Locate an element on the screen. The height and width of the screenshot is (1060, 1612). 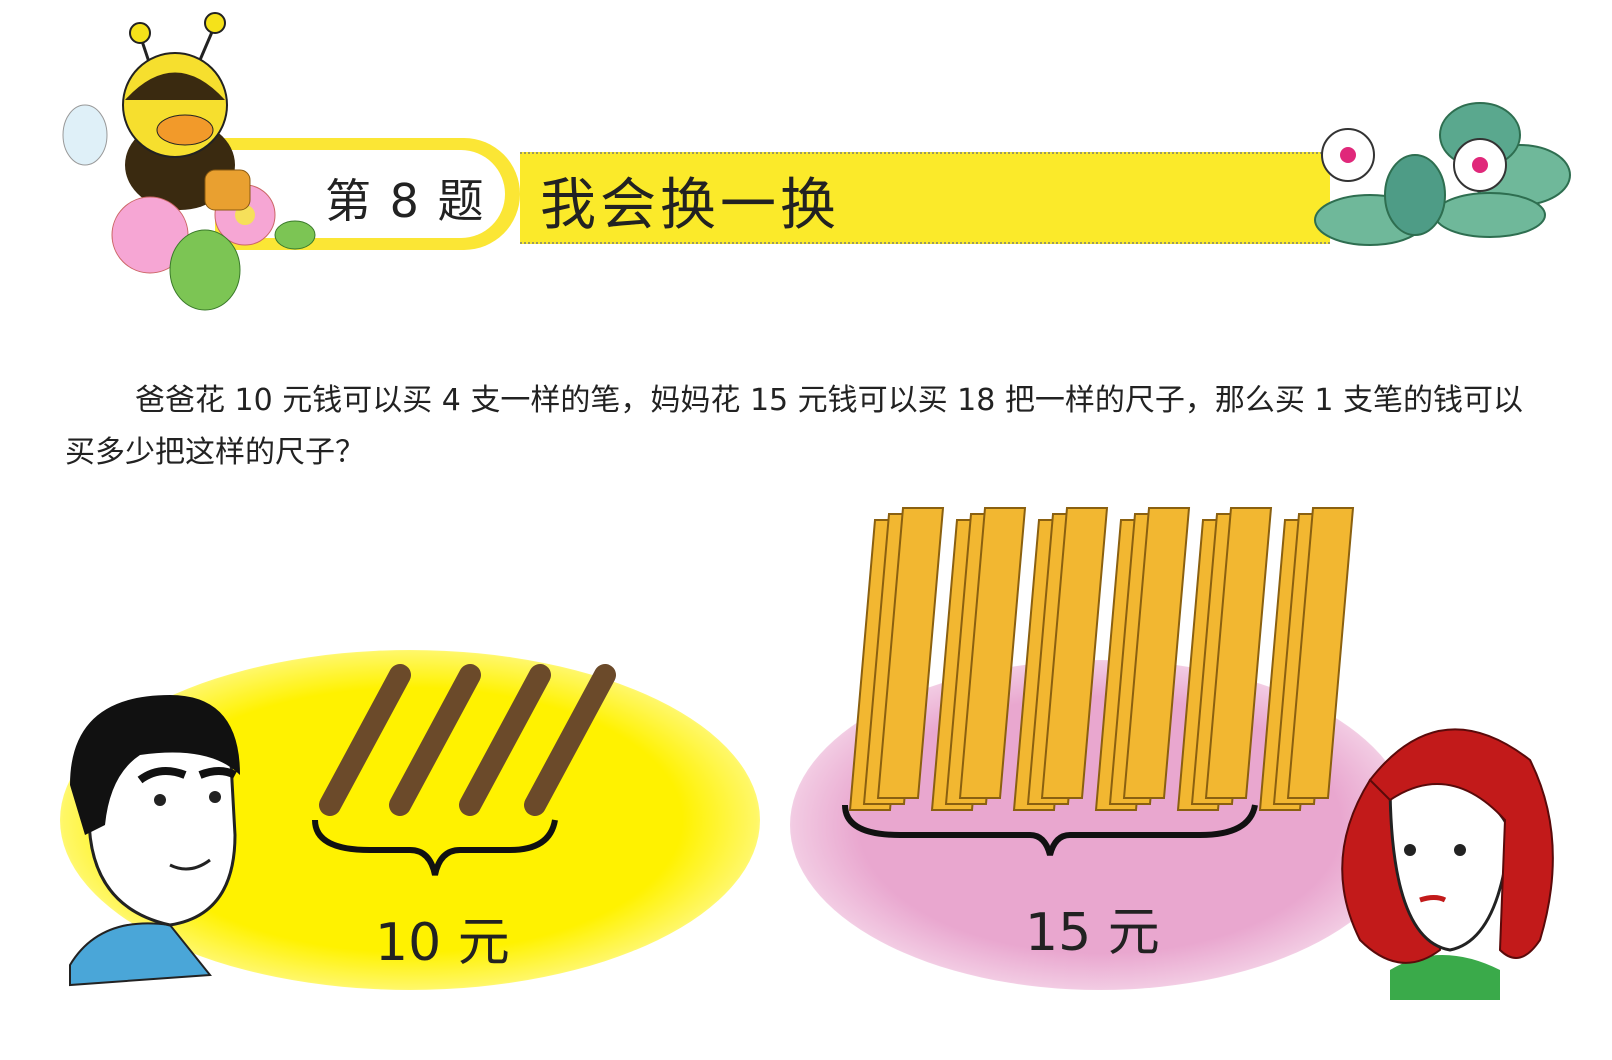
pens-group is located at coordinates (464, 770).